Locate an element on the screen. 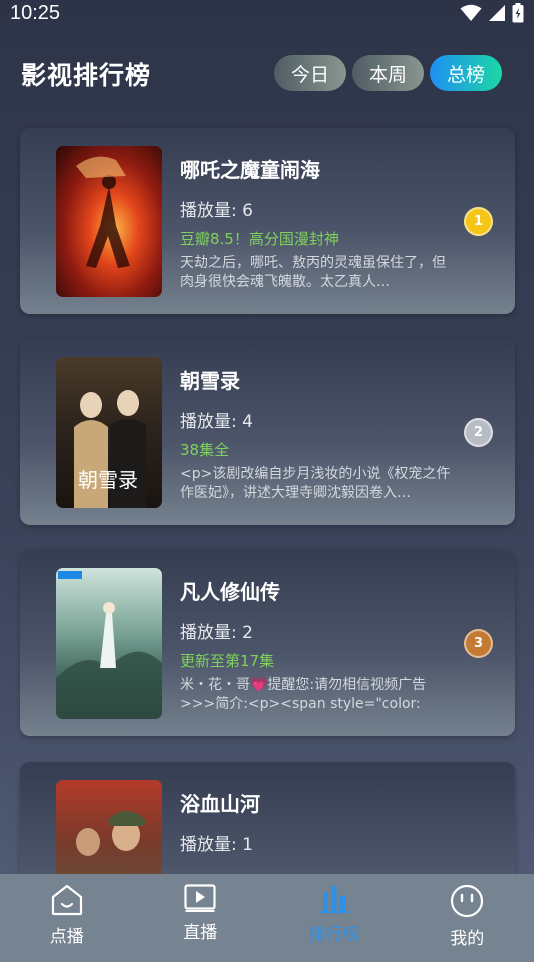 This screenshot has height=962, width=534. card-plays: 播放量: 2 is located at coordinates (216, 633).